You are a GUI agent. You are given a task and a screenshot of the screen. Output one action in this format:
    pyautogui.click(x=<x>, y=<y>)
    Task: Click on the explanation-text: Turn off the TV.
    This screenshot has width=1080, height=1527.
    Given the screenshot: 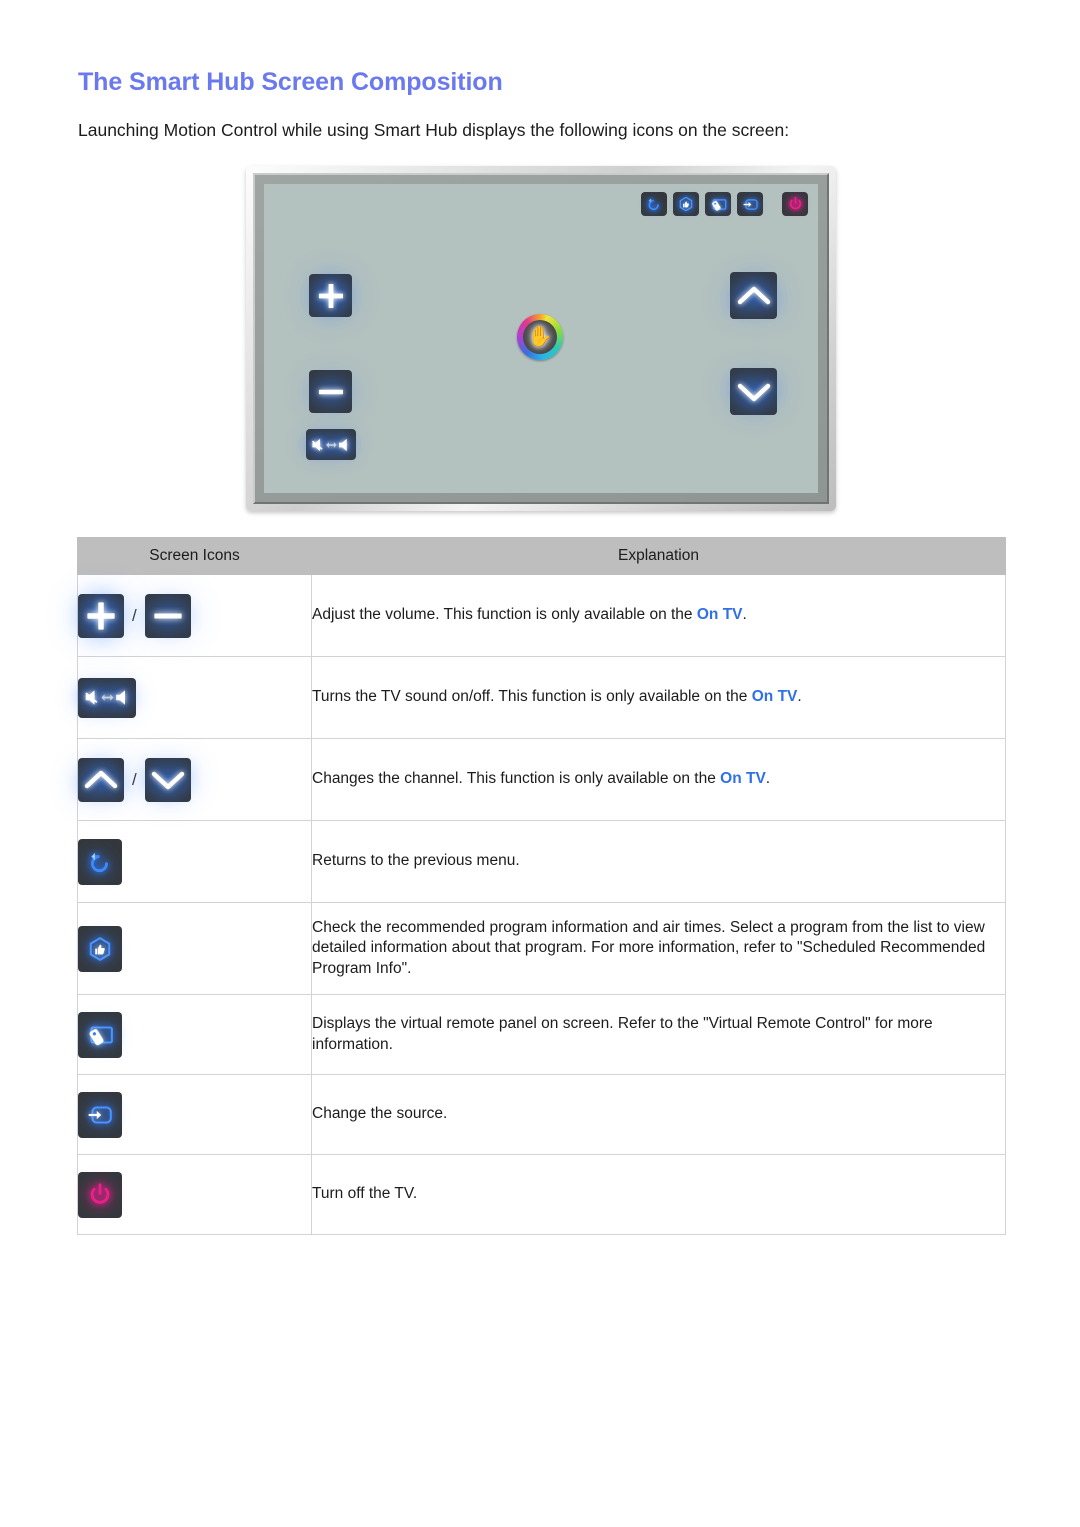 What is the action you would take?
    pyautogui.click(x=365, y=1194)
    